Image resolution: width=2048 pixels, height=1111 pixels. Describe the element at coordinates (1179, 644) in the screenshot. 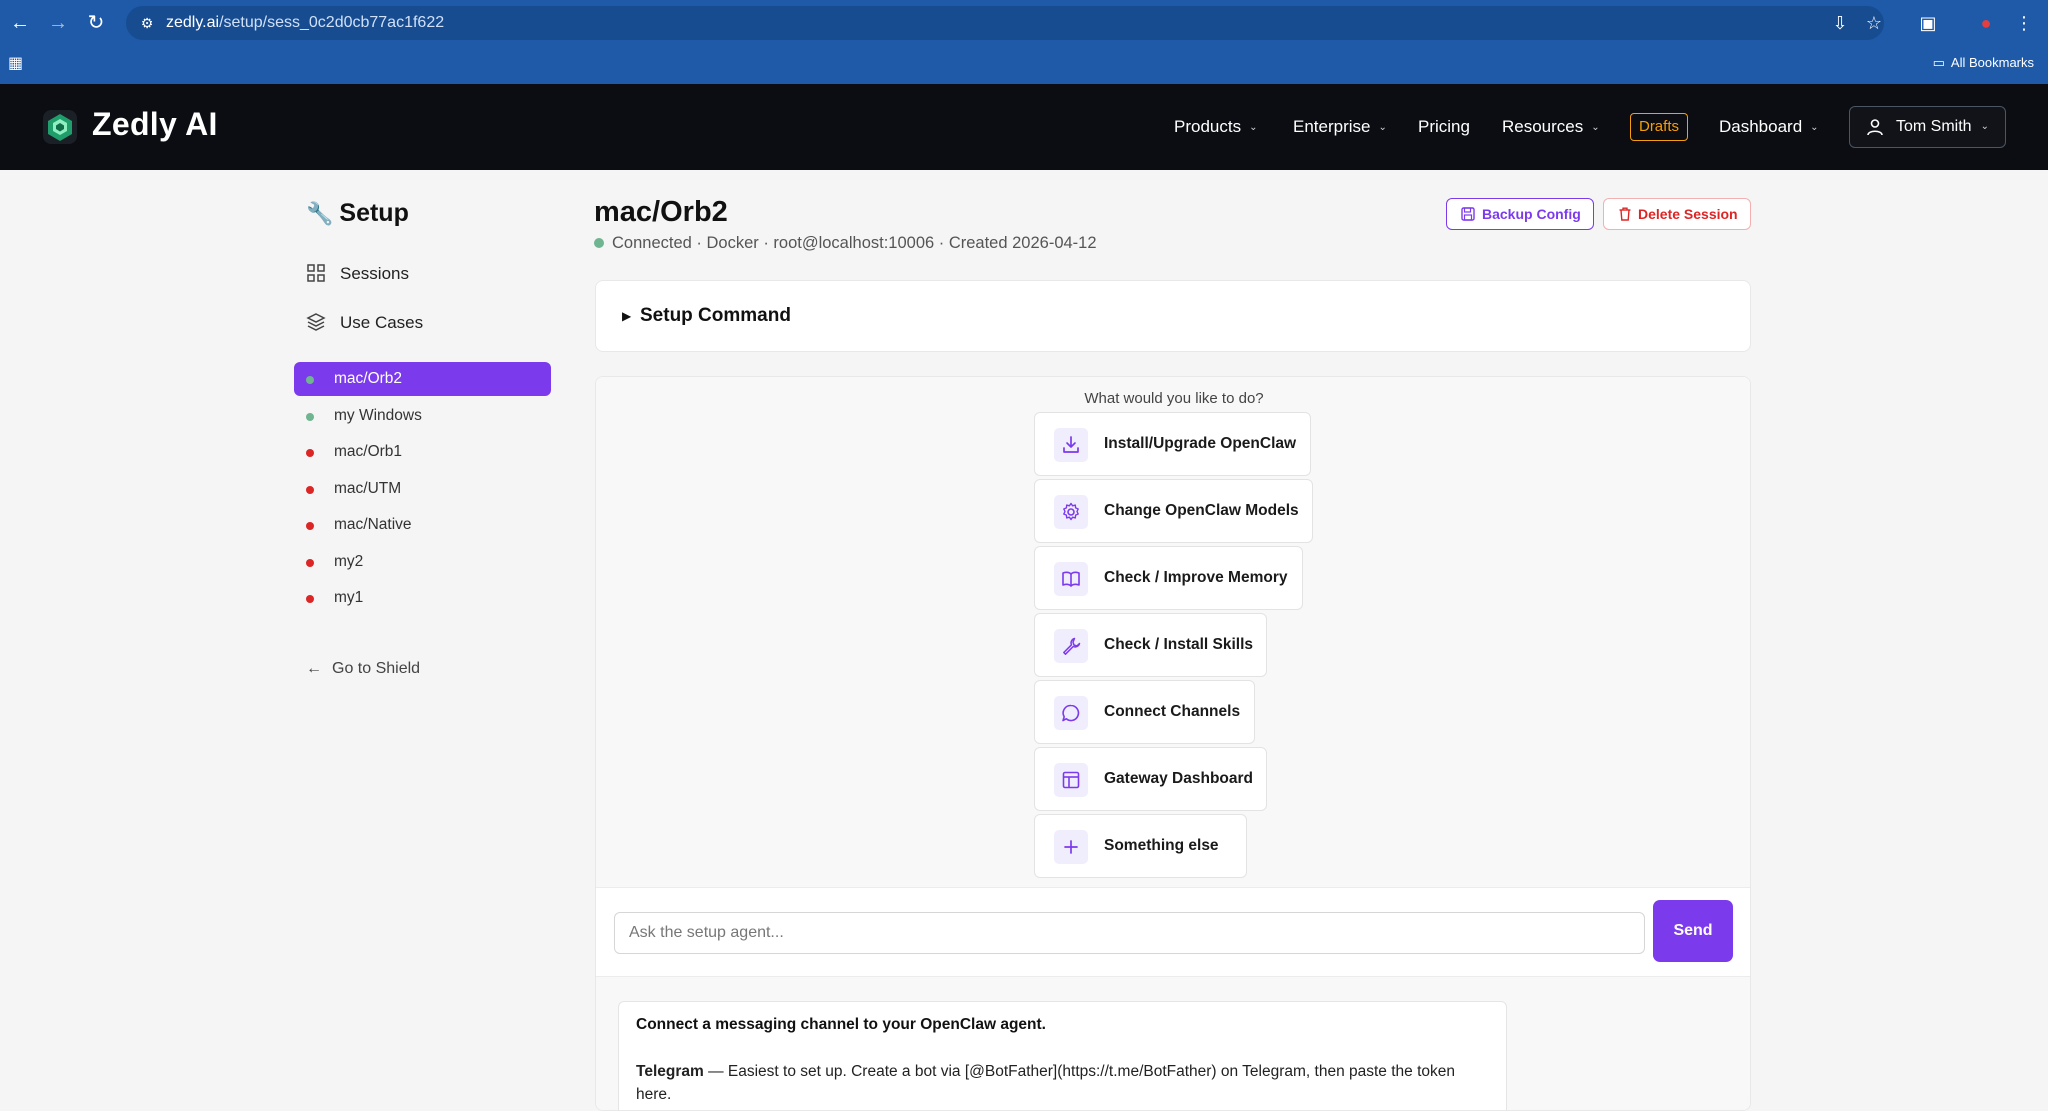

I see `option-label: Check / Install Skills` at that location.